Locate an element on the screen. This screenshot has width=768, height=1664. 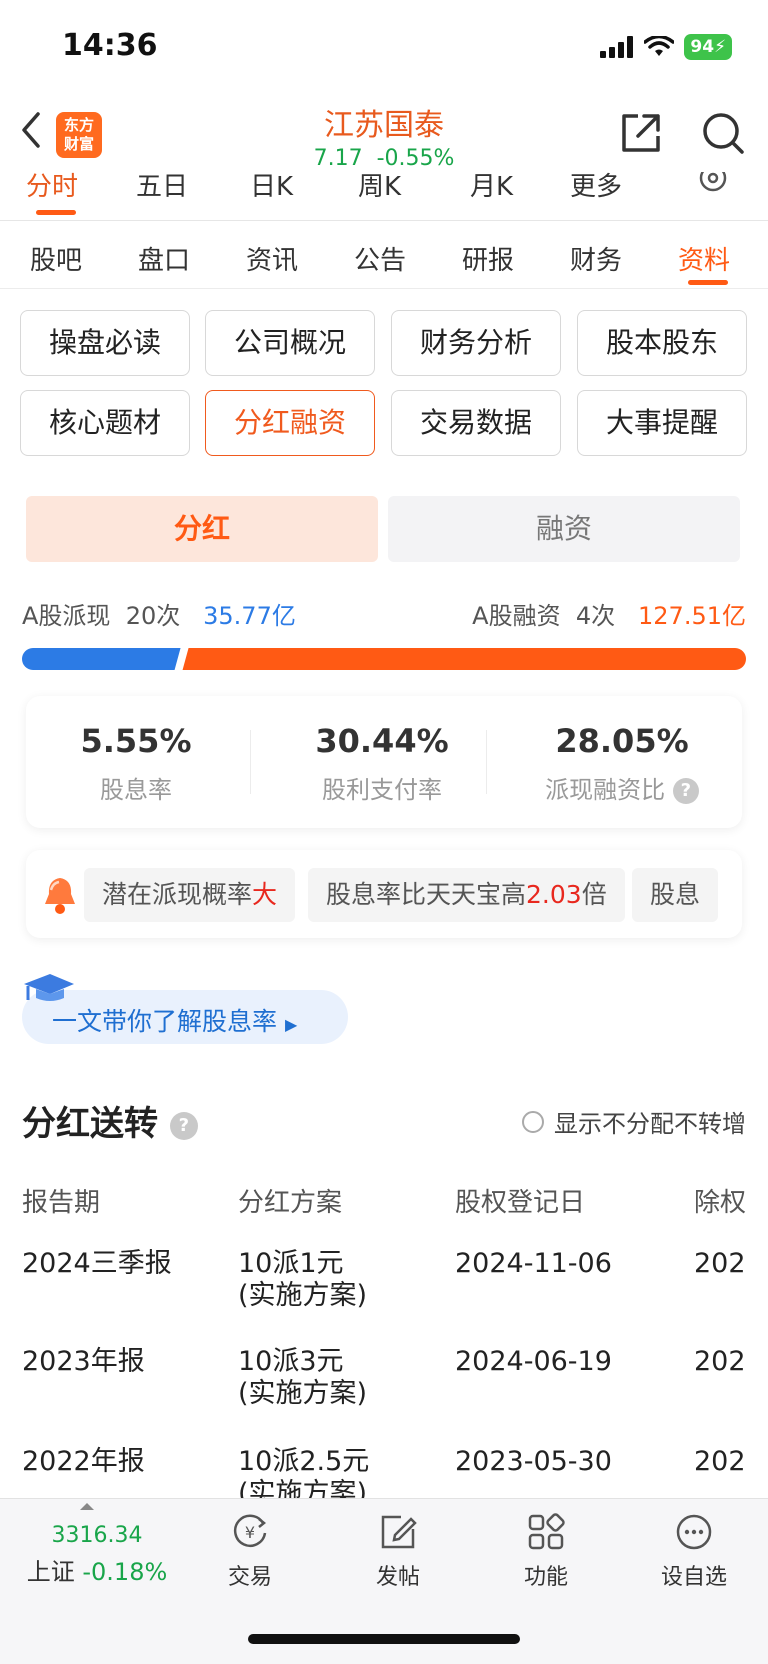
metric-value: 30.44% is located at coordinates (382, 741).